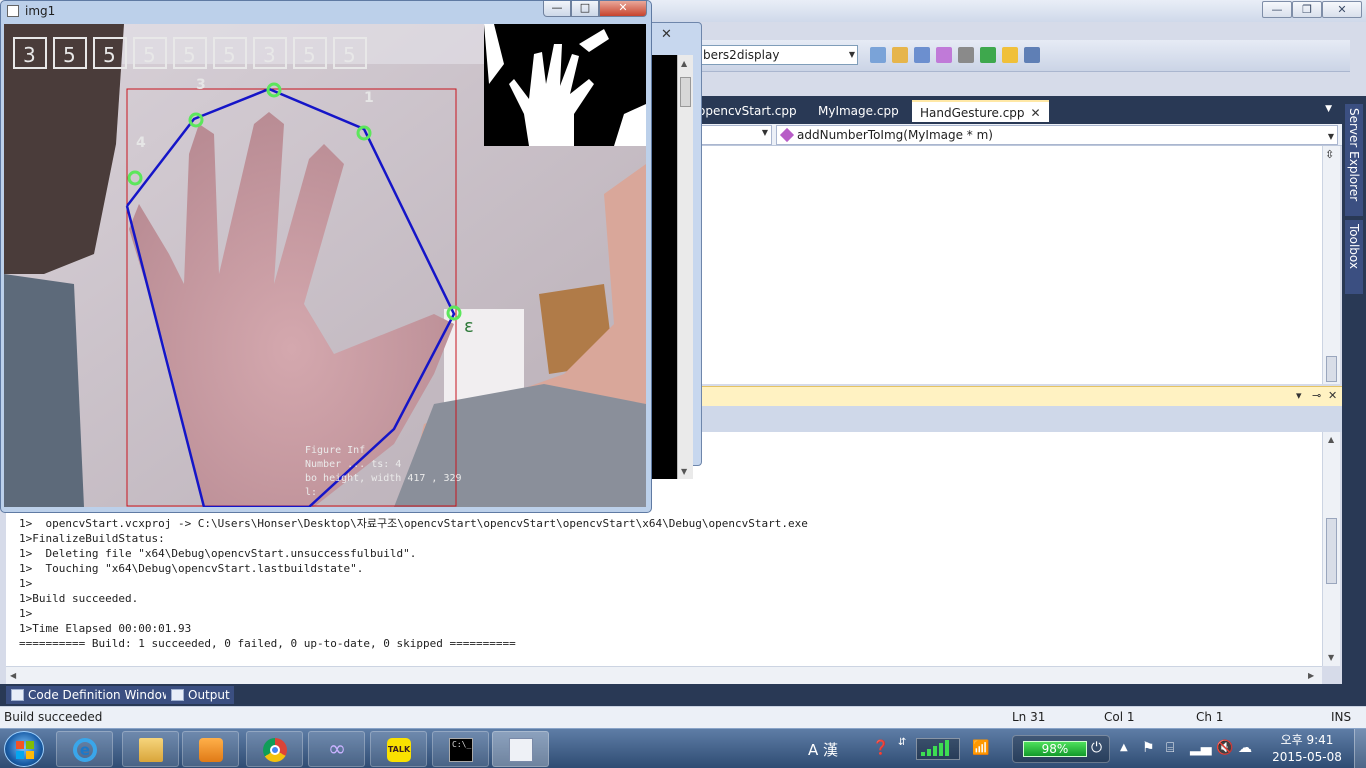 Image resolution: width=1366 pixels, height=768 pixels. Describe the element at coordinates (1299, 395) in the screenshot. I see `pane-dropdown-icon: ▾` at that location.